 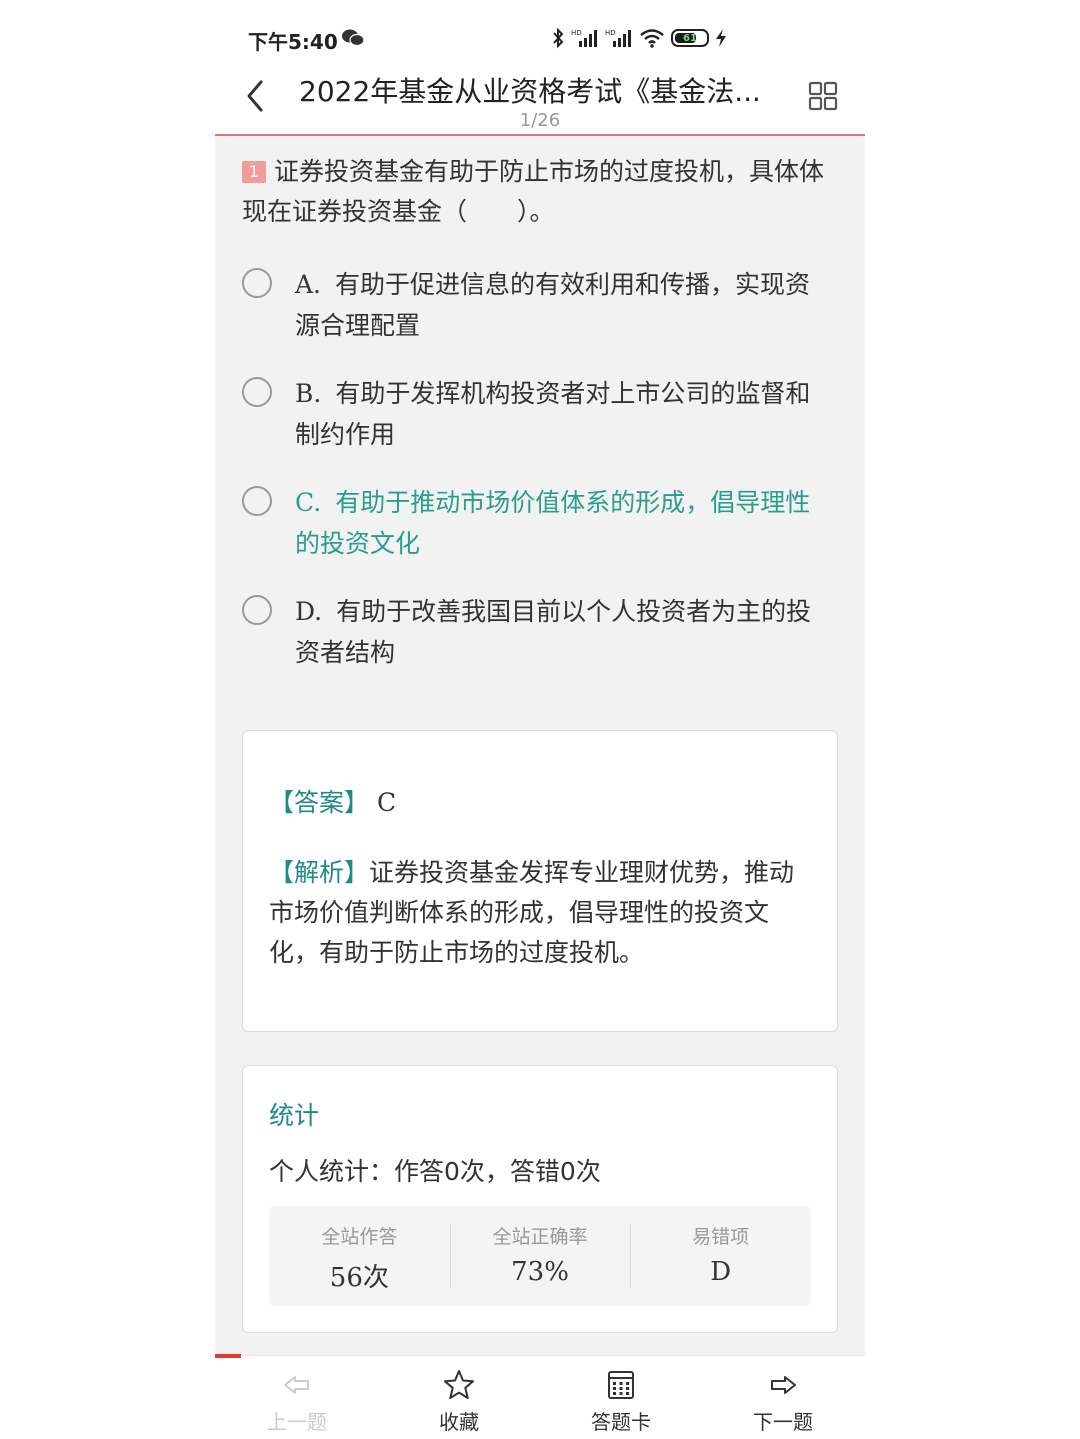 What do you see at coordinates (294, 1115) in the screenshot?
I see `stats-title: 统计` at bounding box center [294, 1115].